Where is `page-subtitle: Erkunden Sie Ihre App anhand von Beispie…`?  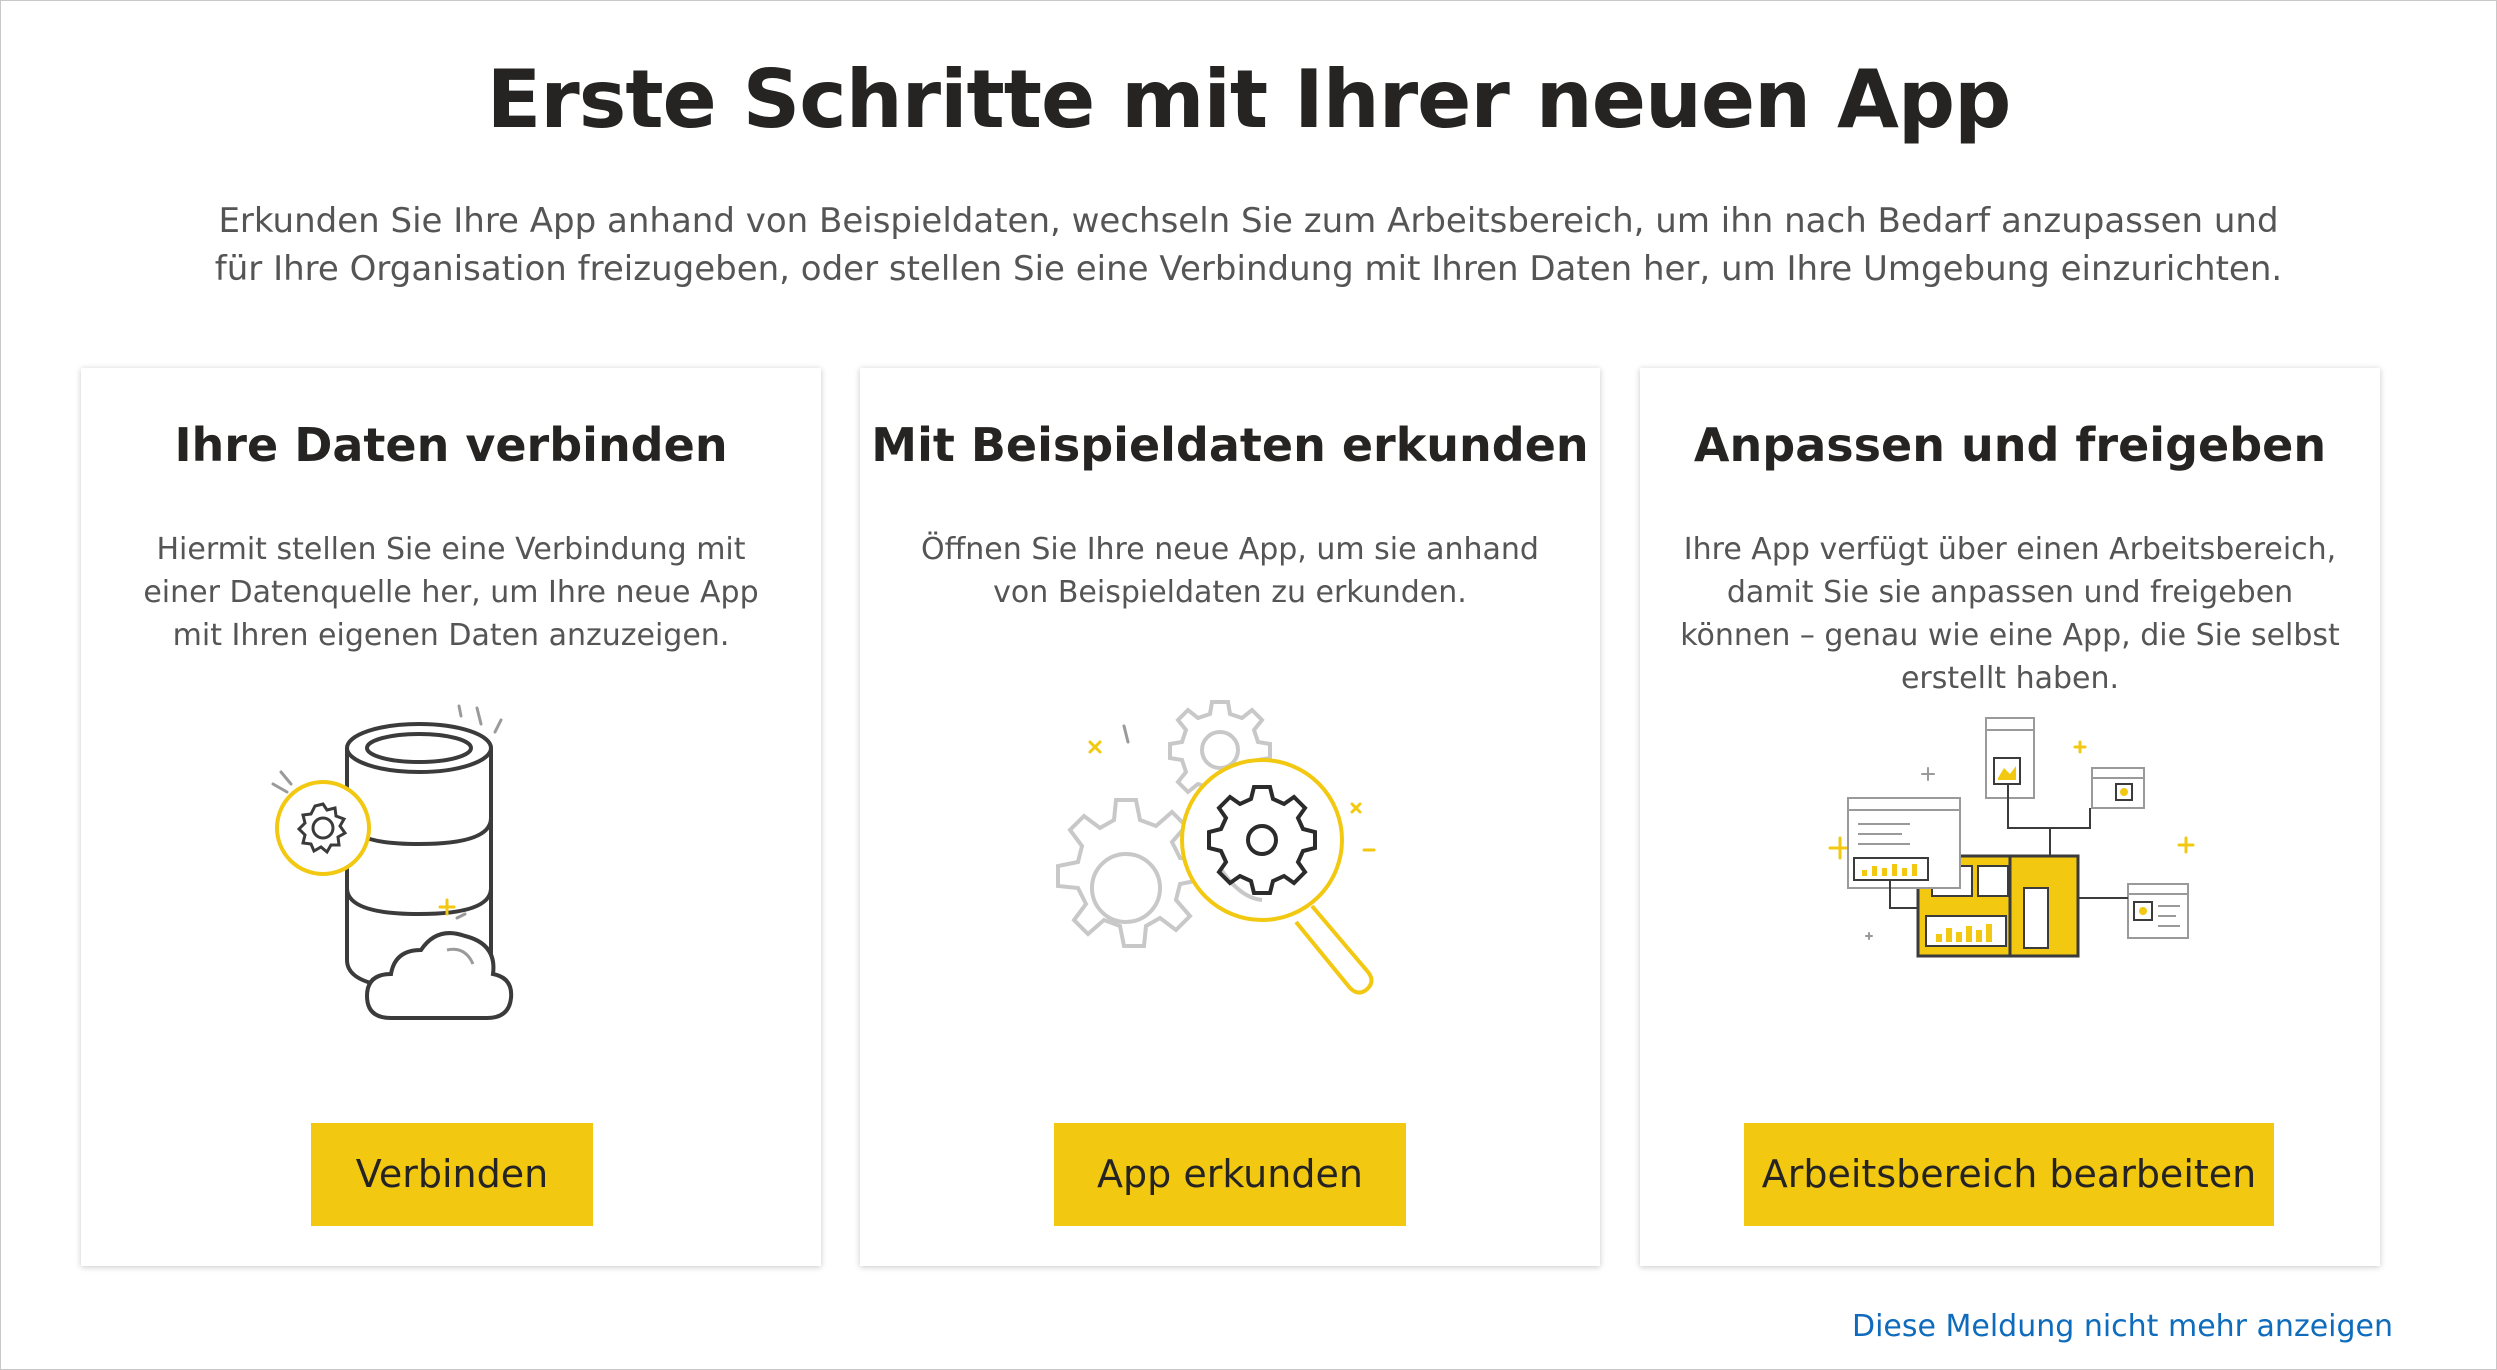 page-subtitle: Erkunden Sie Ihre App anhand von Beispie… is located at coordinates (1248, 245).